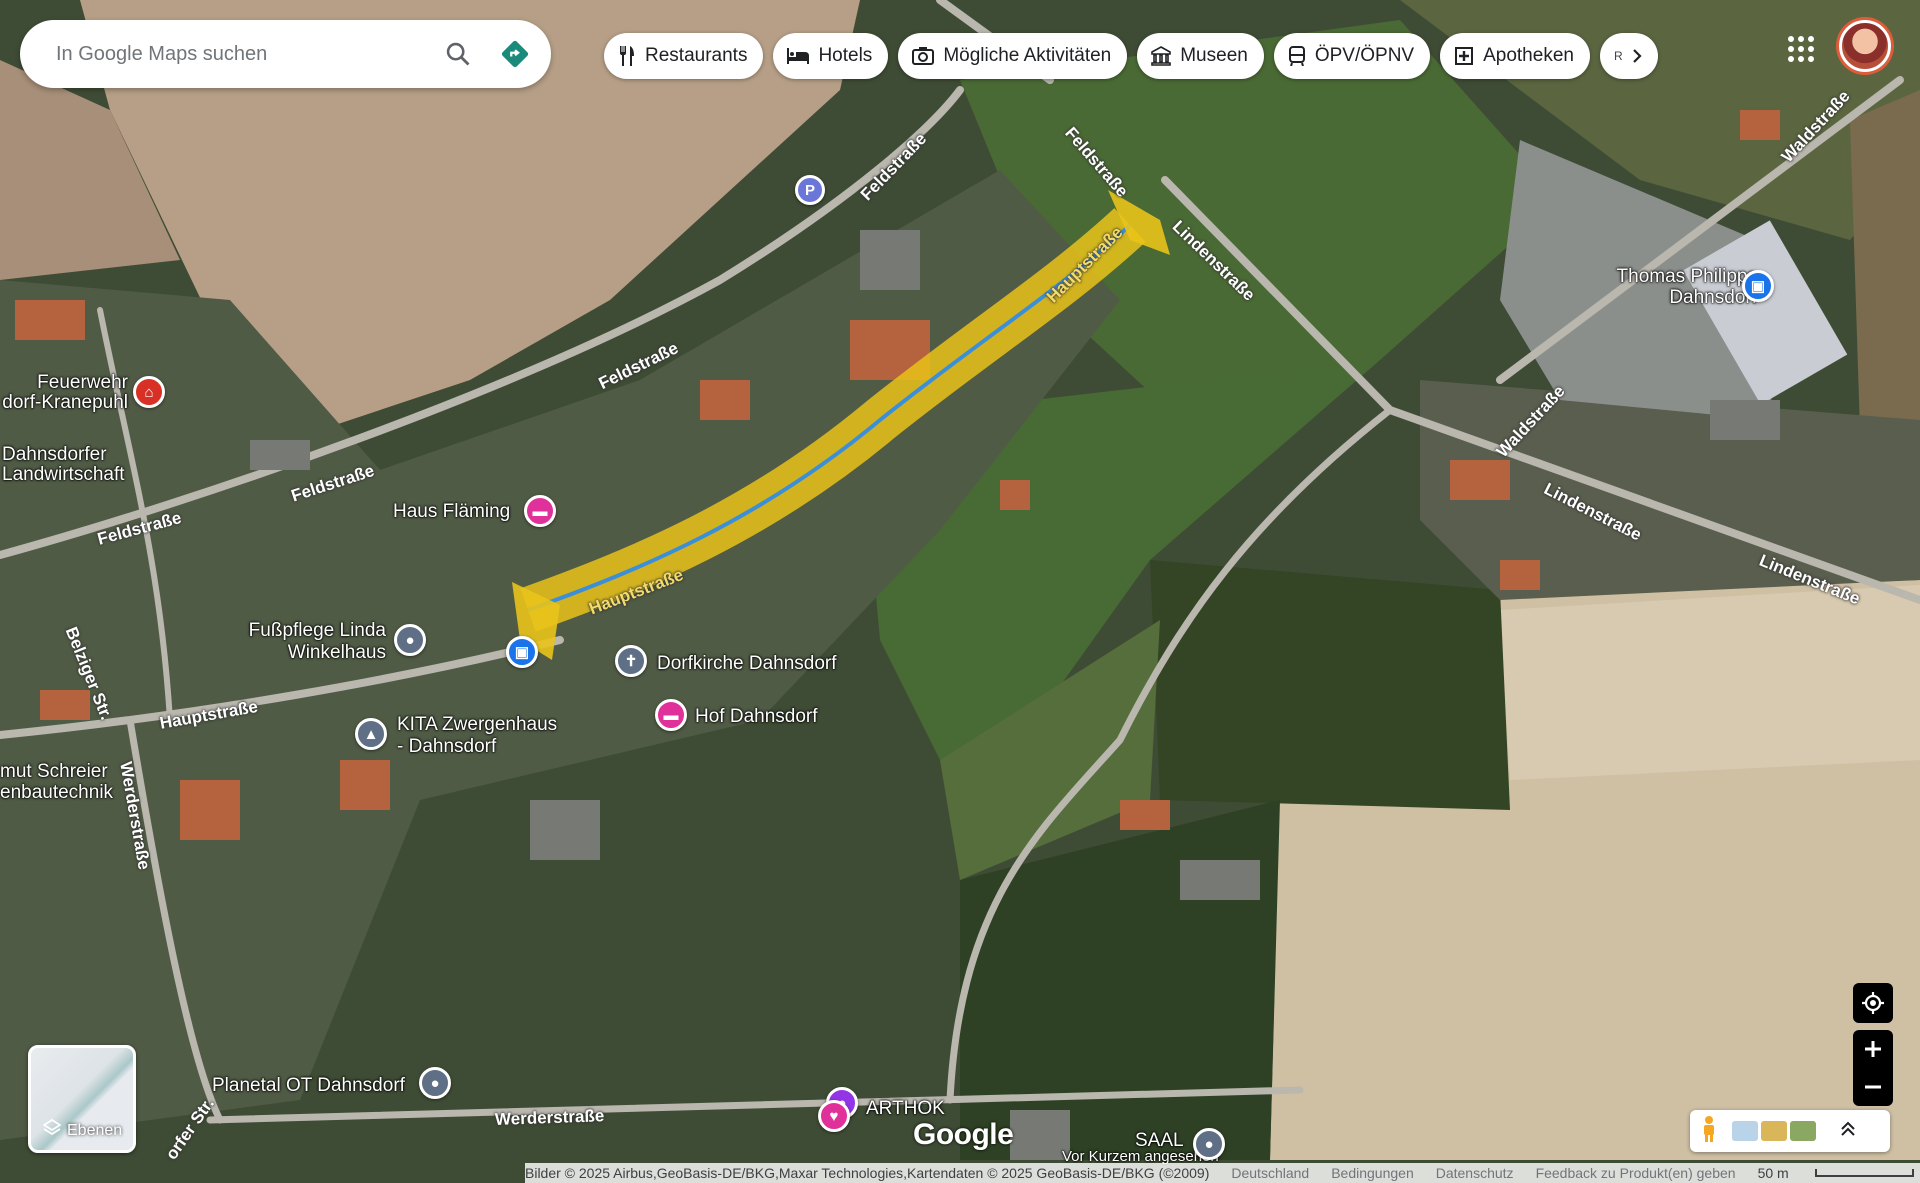 The height and width of the screenshot is (1183, 1920). What do you see at coordinates (1636, 1173) in the screenshot?
I see `feedback-link: Feedback zu Produkt(en) geben` at bounding box center [1636, 1173].